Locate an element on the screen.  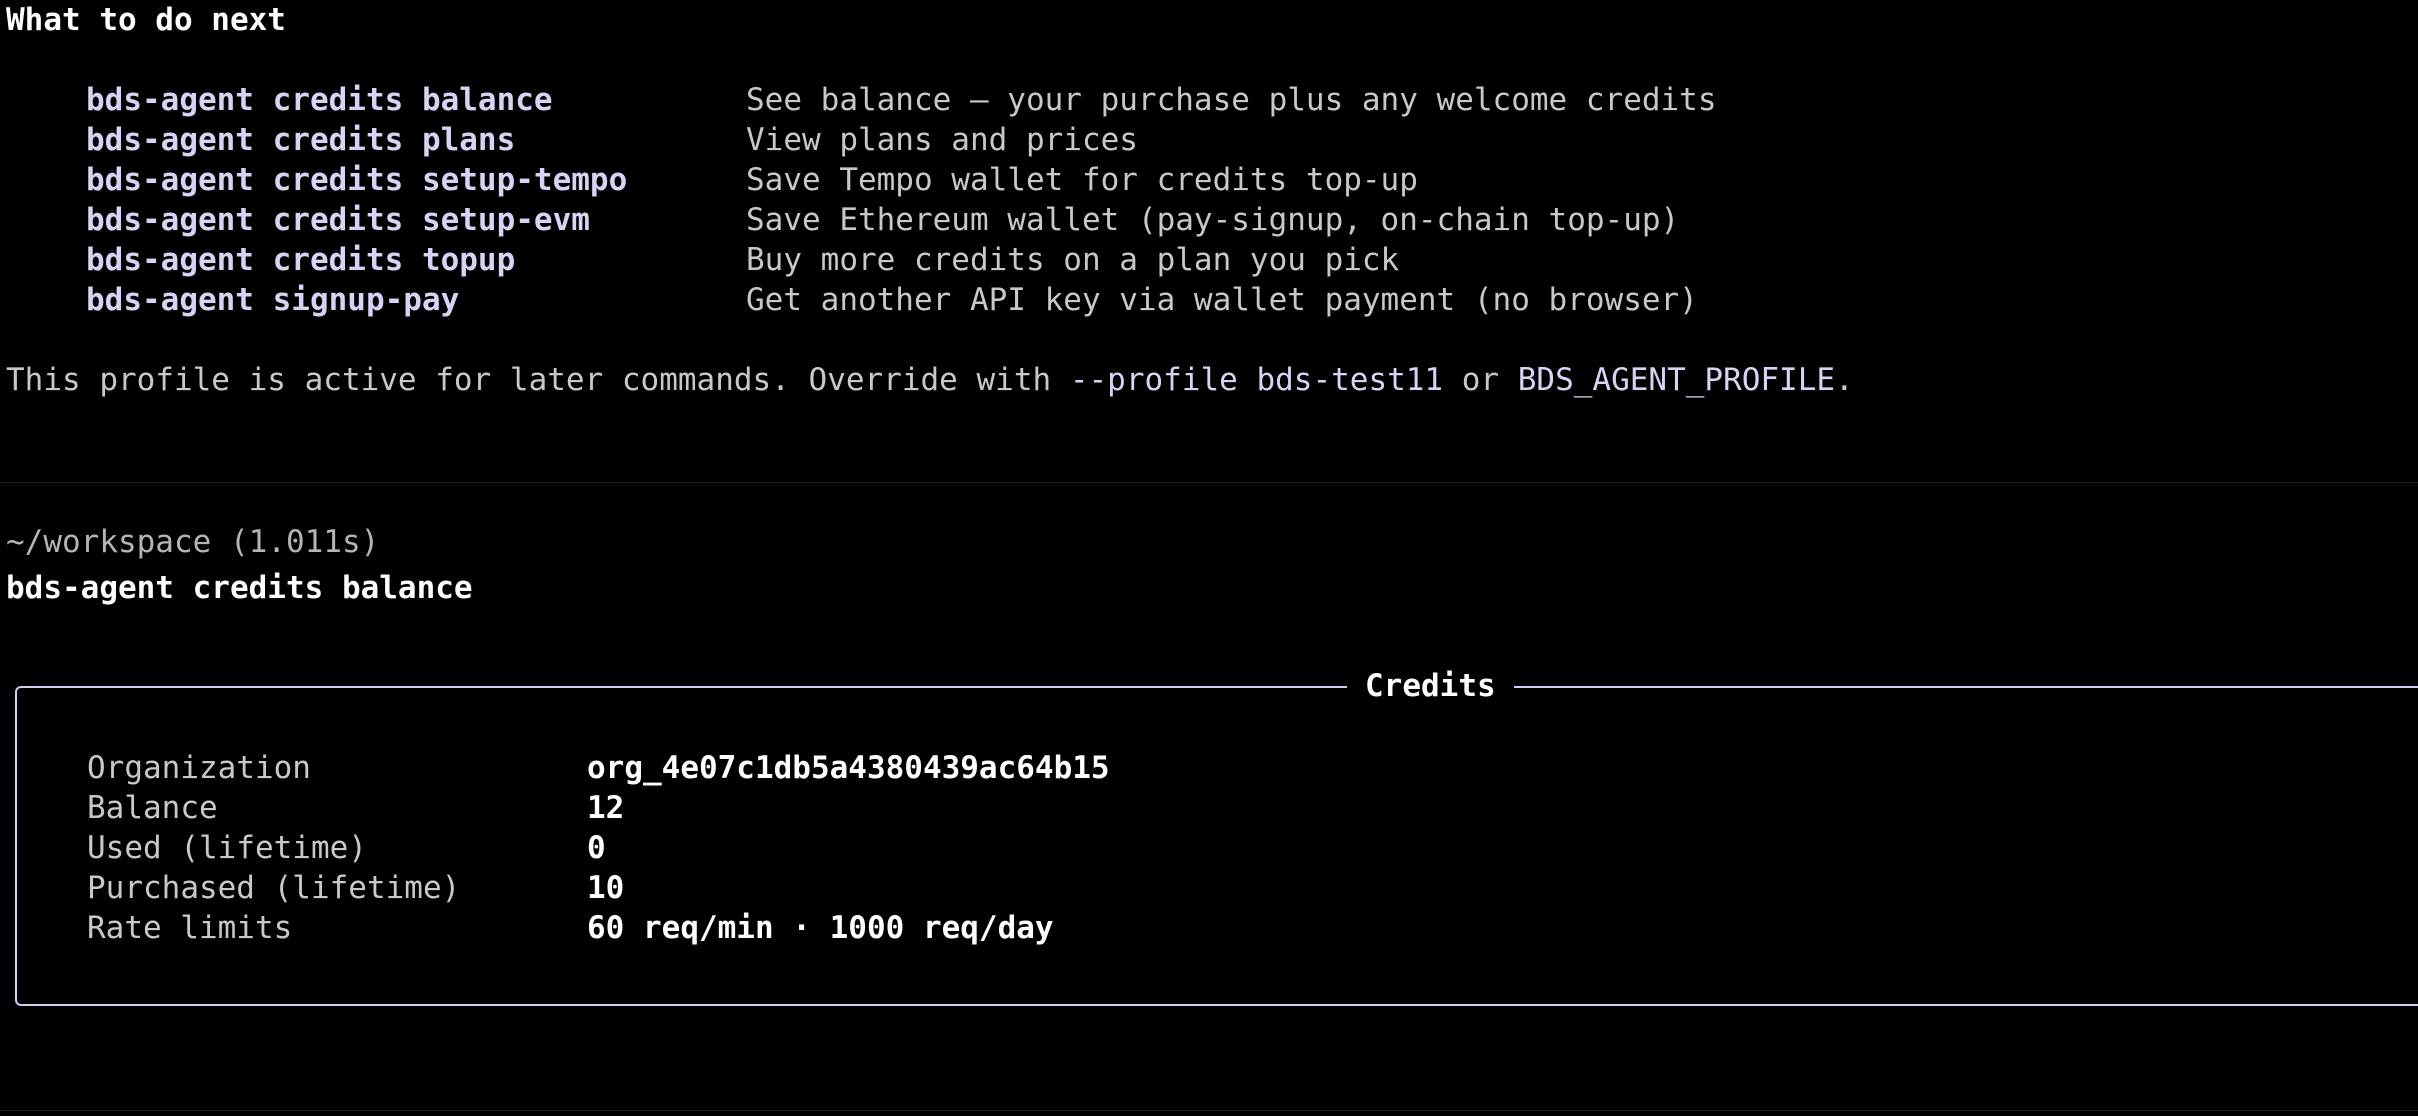
row-value: 60 req/min · 1000 req/day is located at coordinates (820, 928).